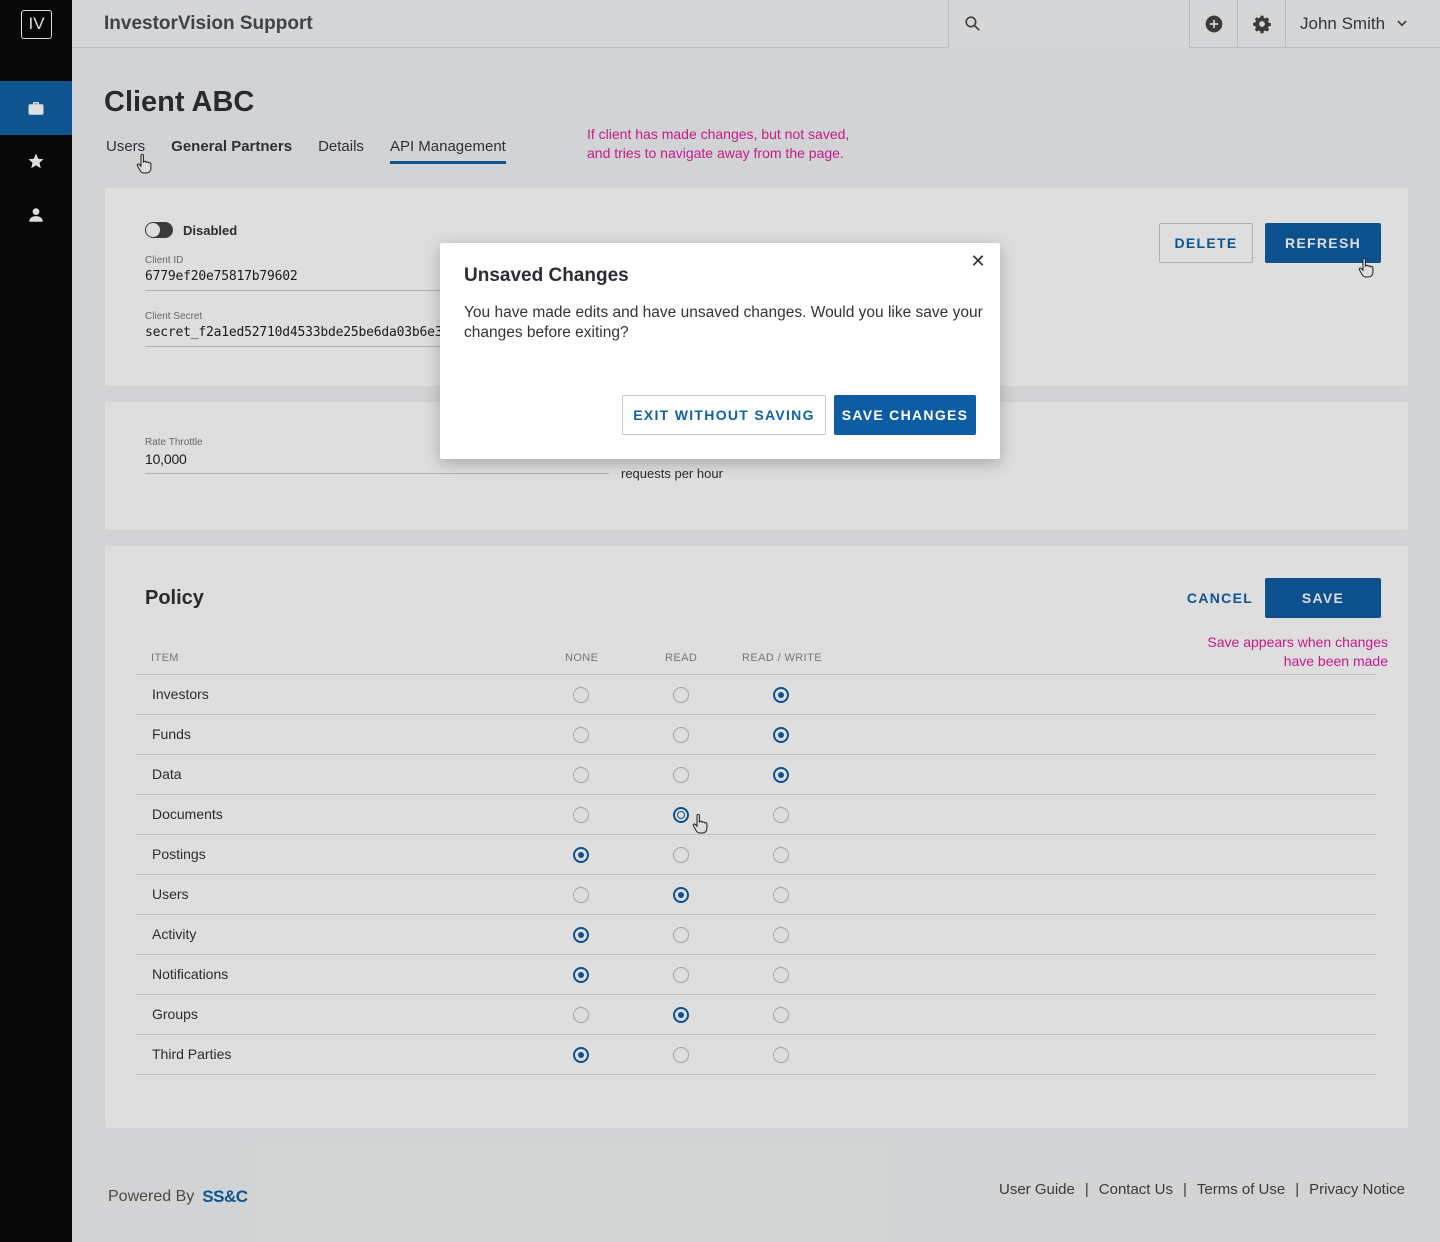  What do you see at coordinates (905, 415) in the screenshot?
I see `save-changes-button: SAVE CHANGES` at bounding box center [905, 415].